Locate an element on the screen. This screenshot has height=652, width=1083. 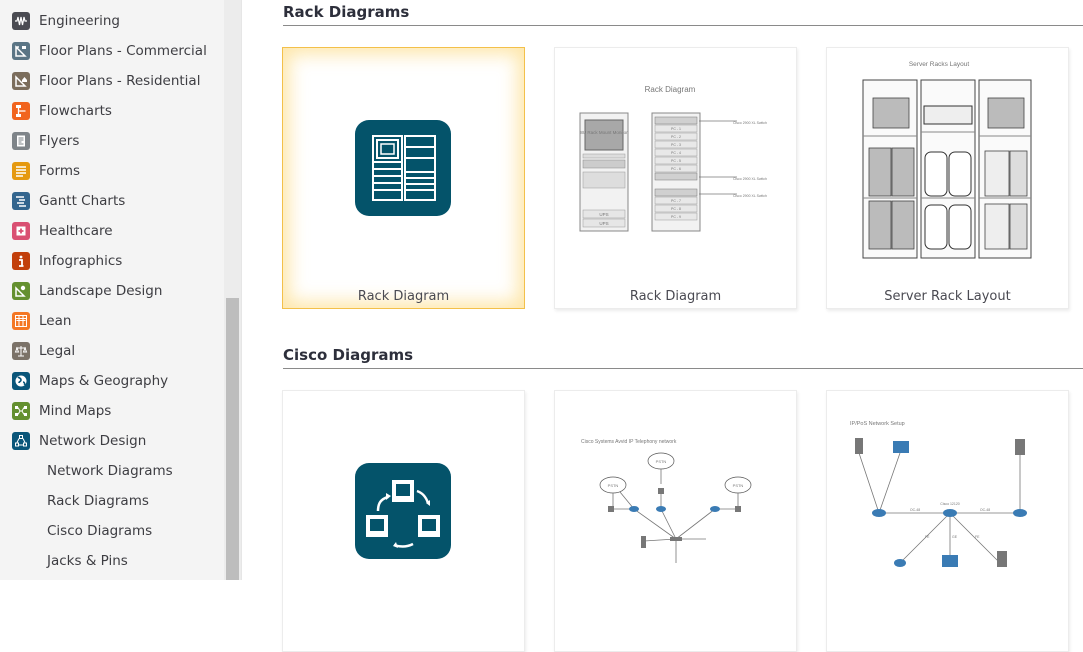
sidebar-item-flyers: Flyers is located at coordinates (39, 141).